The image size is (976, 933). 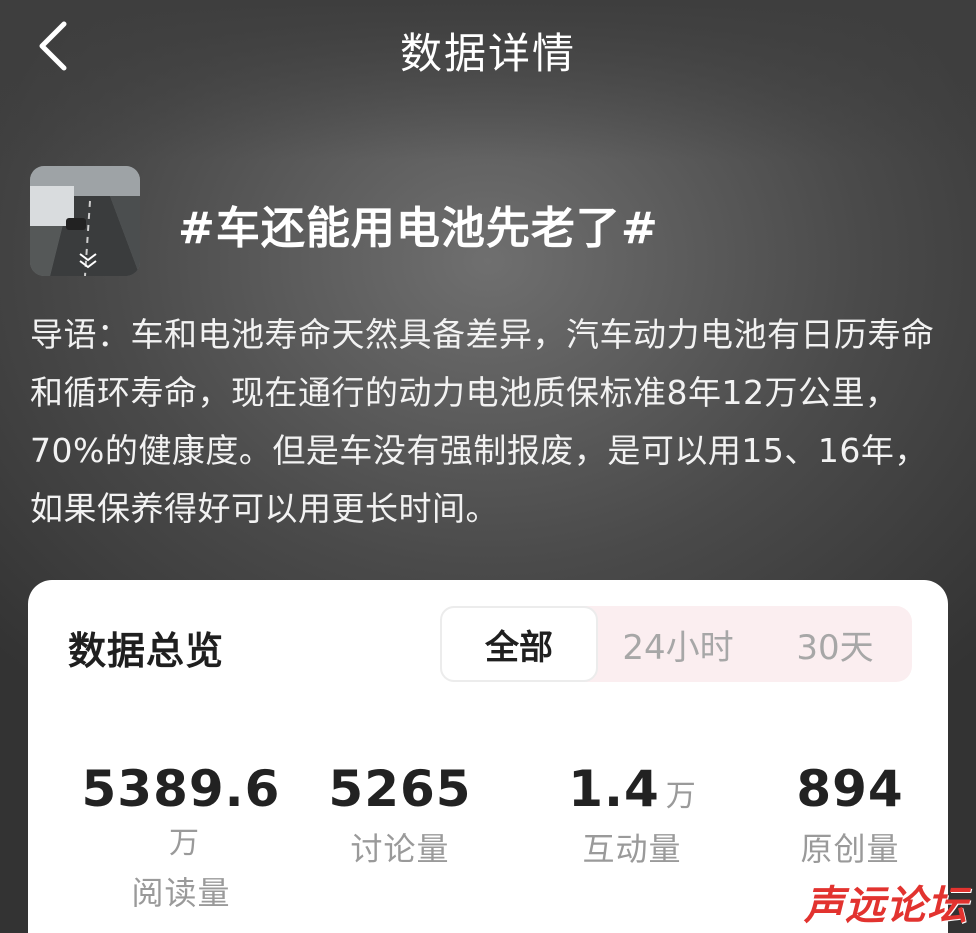 I want to click on topic-title: #车还能用电池先老了#, so click(x=418, y=228).